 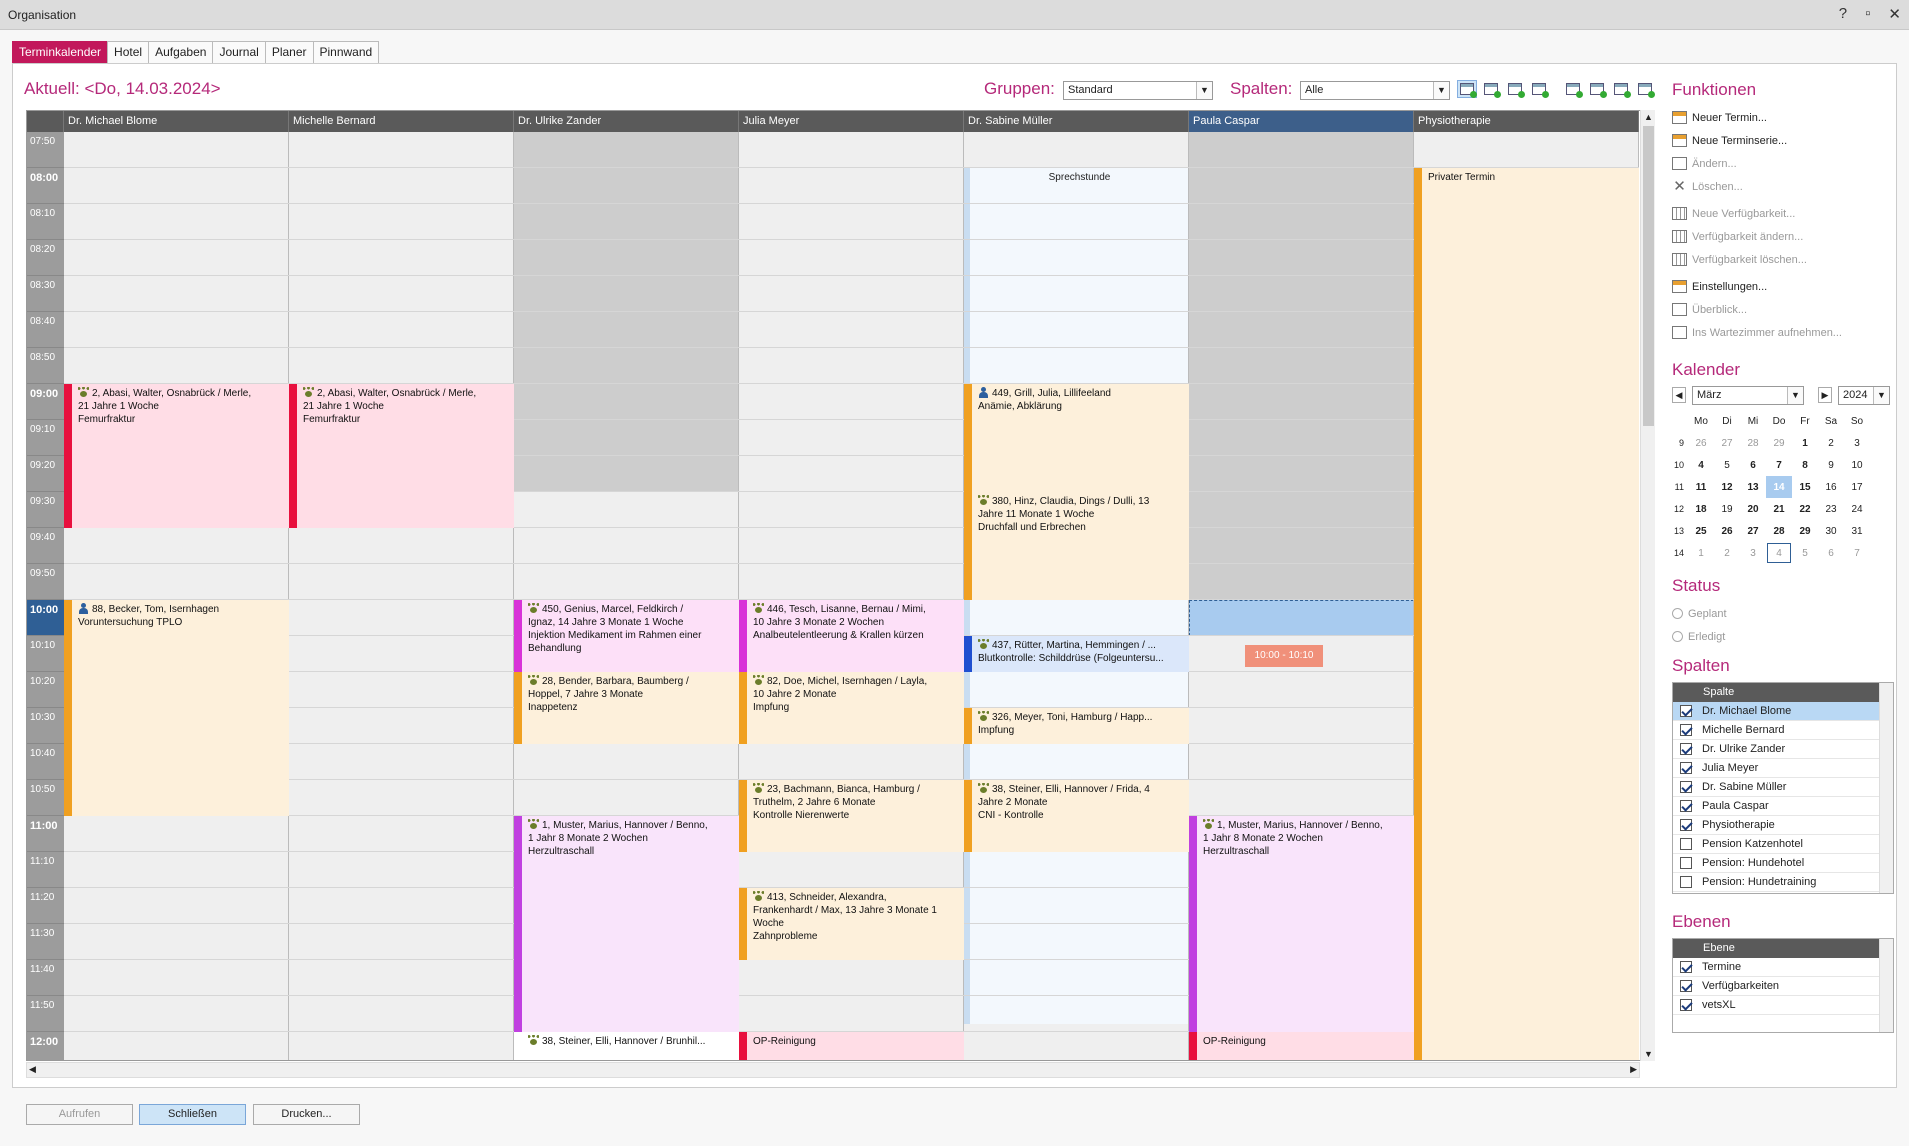 I want to click on day-cell: 27, so click(x=1753, y=531).